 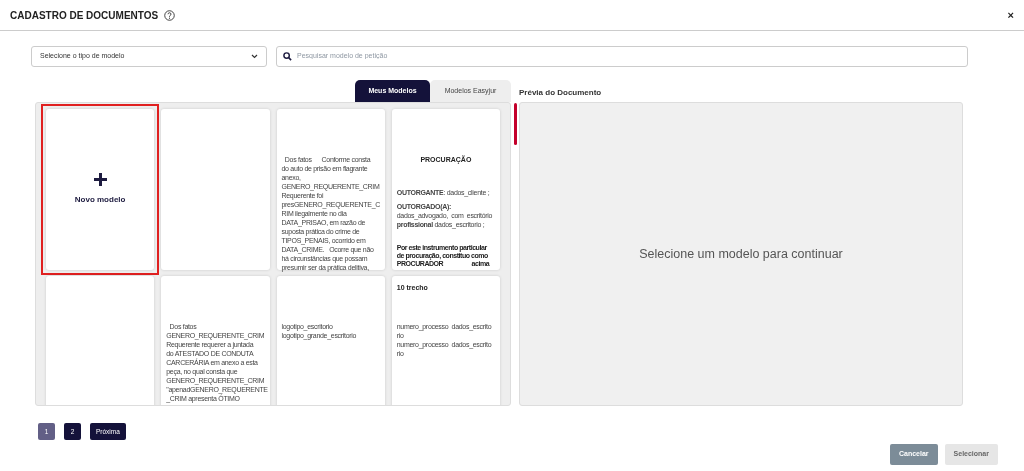 What do you see at coordinates (100, 189) in the screenshot?
I see `new-model-card: Novo modelo` at bounding box center [100, 189].